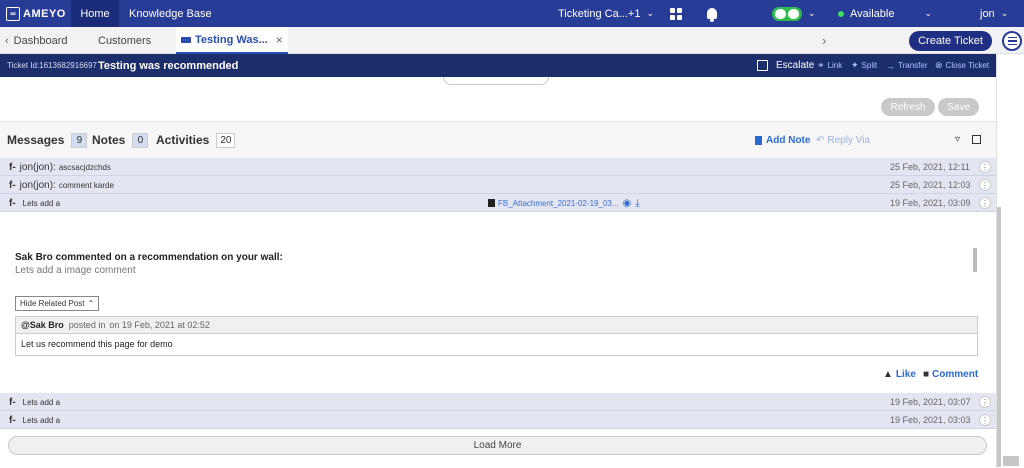 The width and height of the screenshot is (1024, 468). I want to click on list-item: f- Lets add a 19 Feb, 2021, 03:07 ⋮, so click(498, 402).